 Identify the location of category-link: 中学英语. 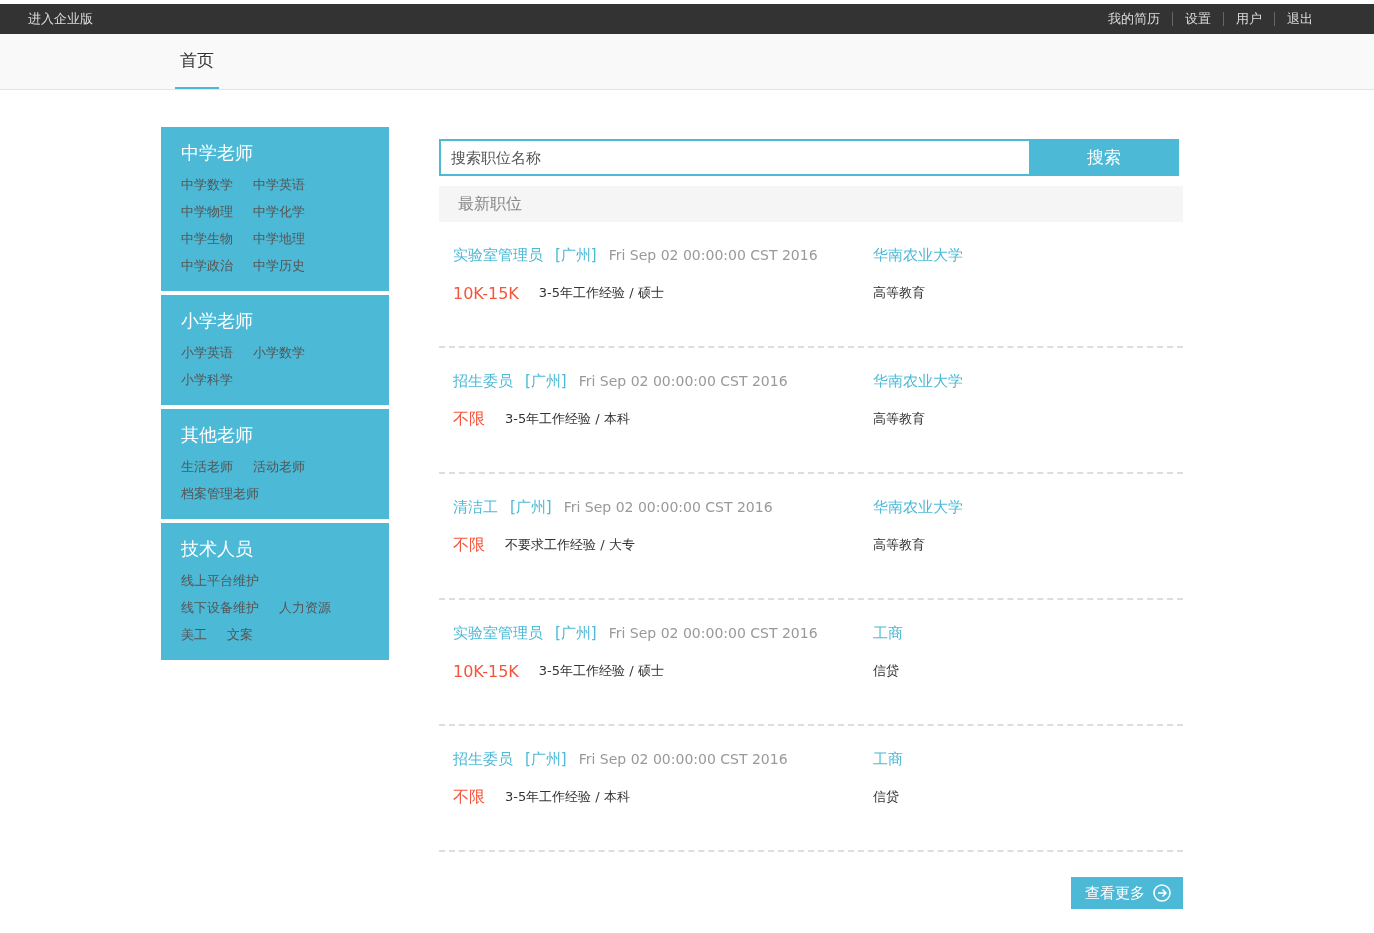
(279, 184).